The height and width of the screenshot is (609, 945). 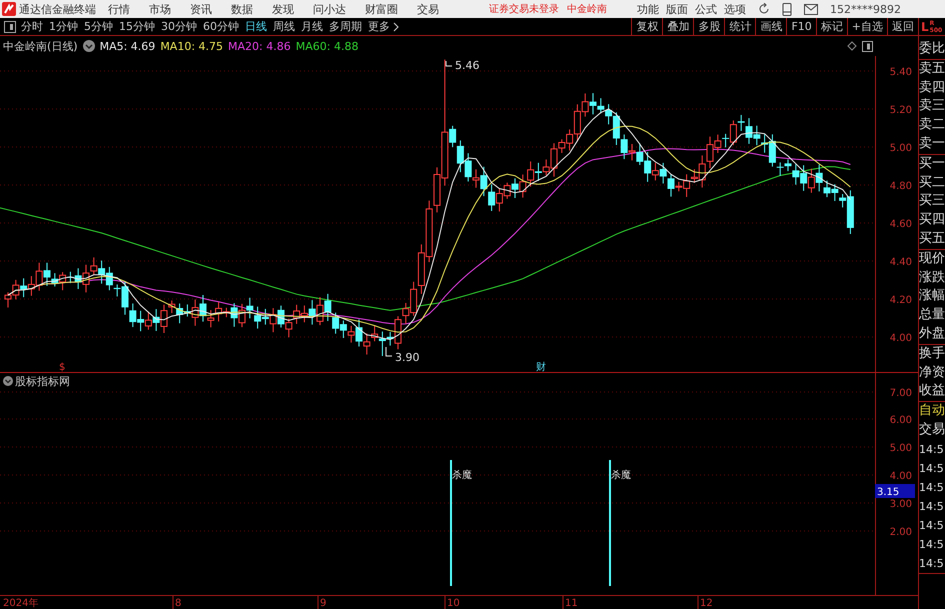 What do you see at coordinates (40, 46) in the screenshot?
I see `stock-title: 中金岭南(日线)` at bounding box center [40, 46].